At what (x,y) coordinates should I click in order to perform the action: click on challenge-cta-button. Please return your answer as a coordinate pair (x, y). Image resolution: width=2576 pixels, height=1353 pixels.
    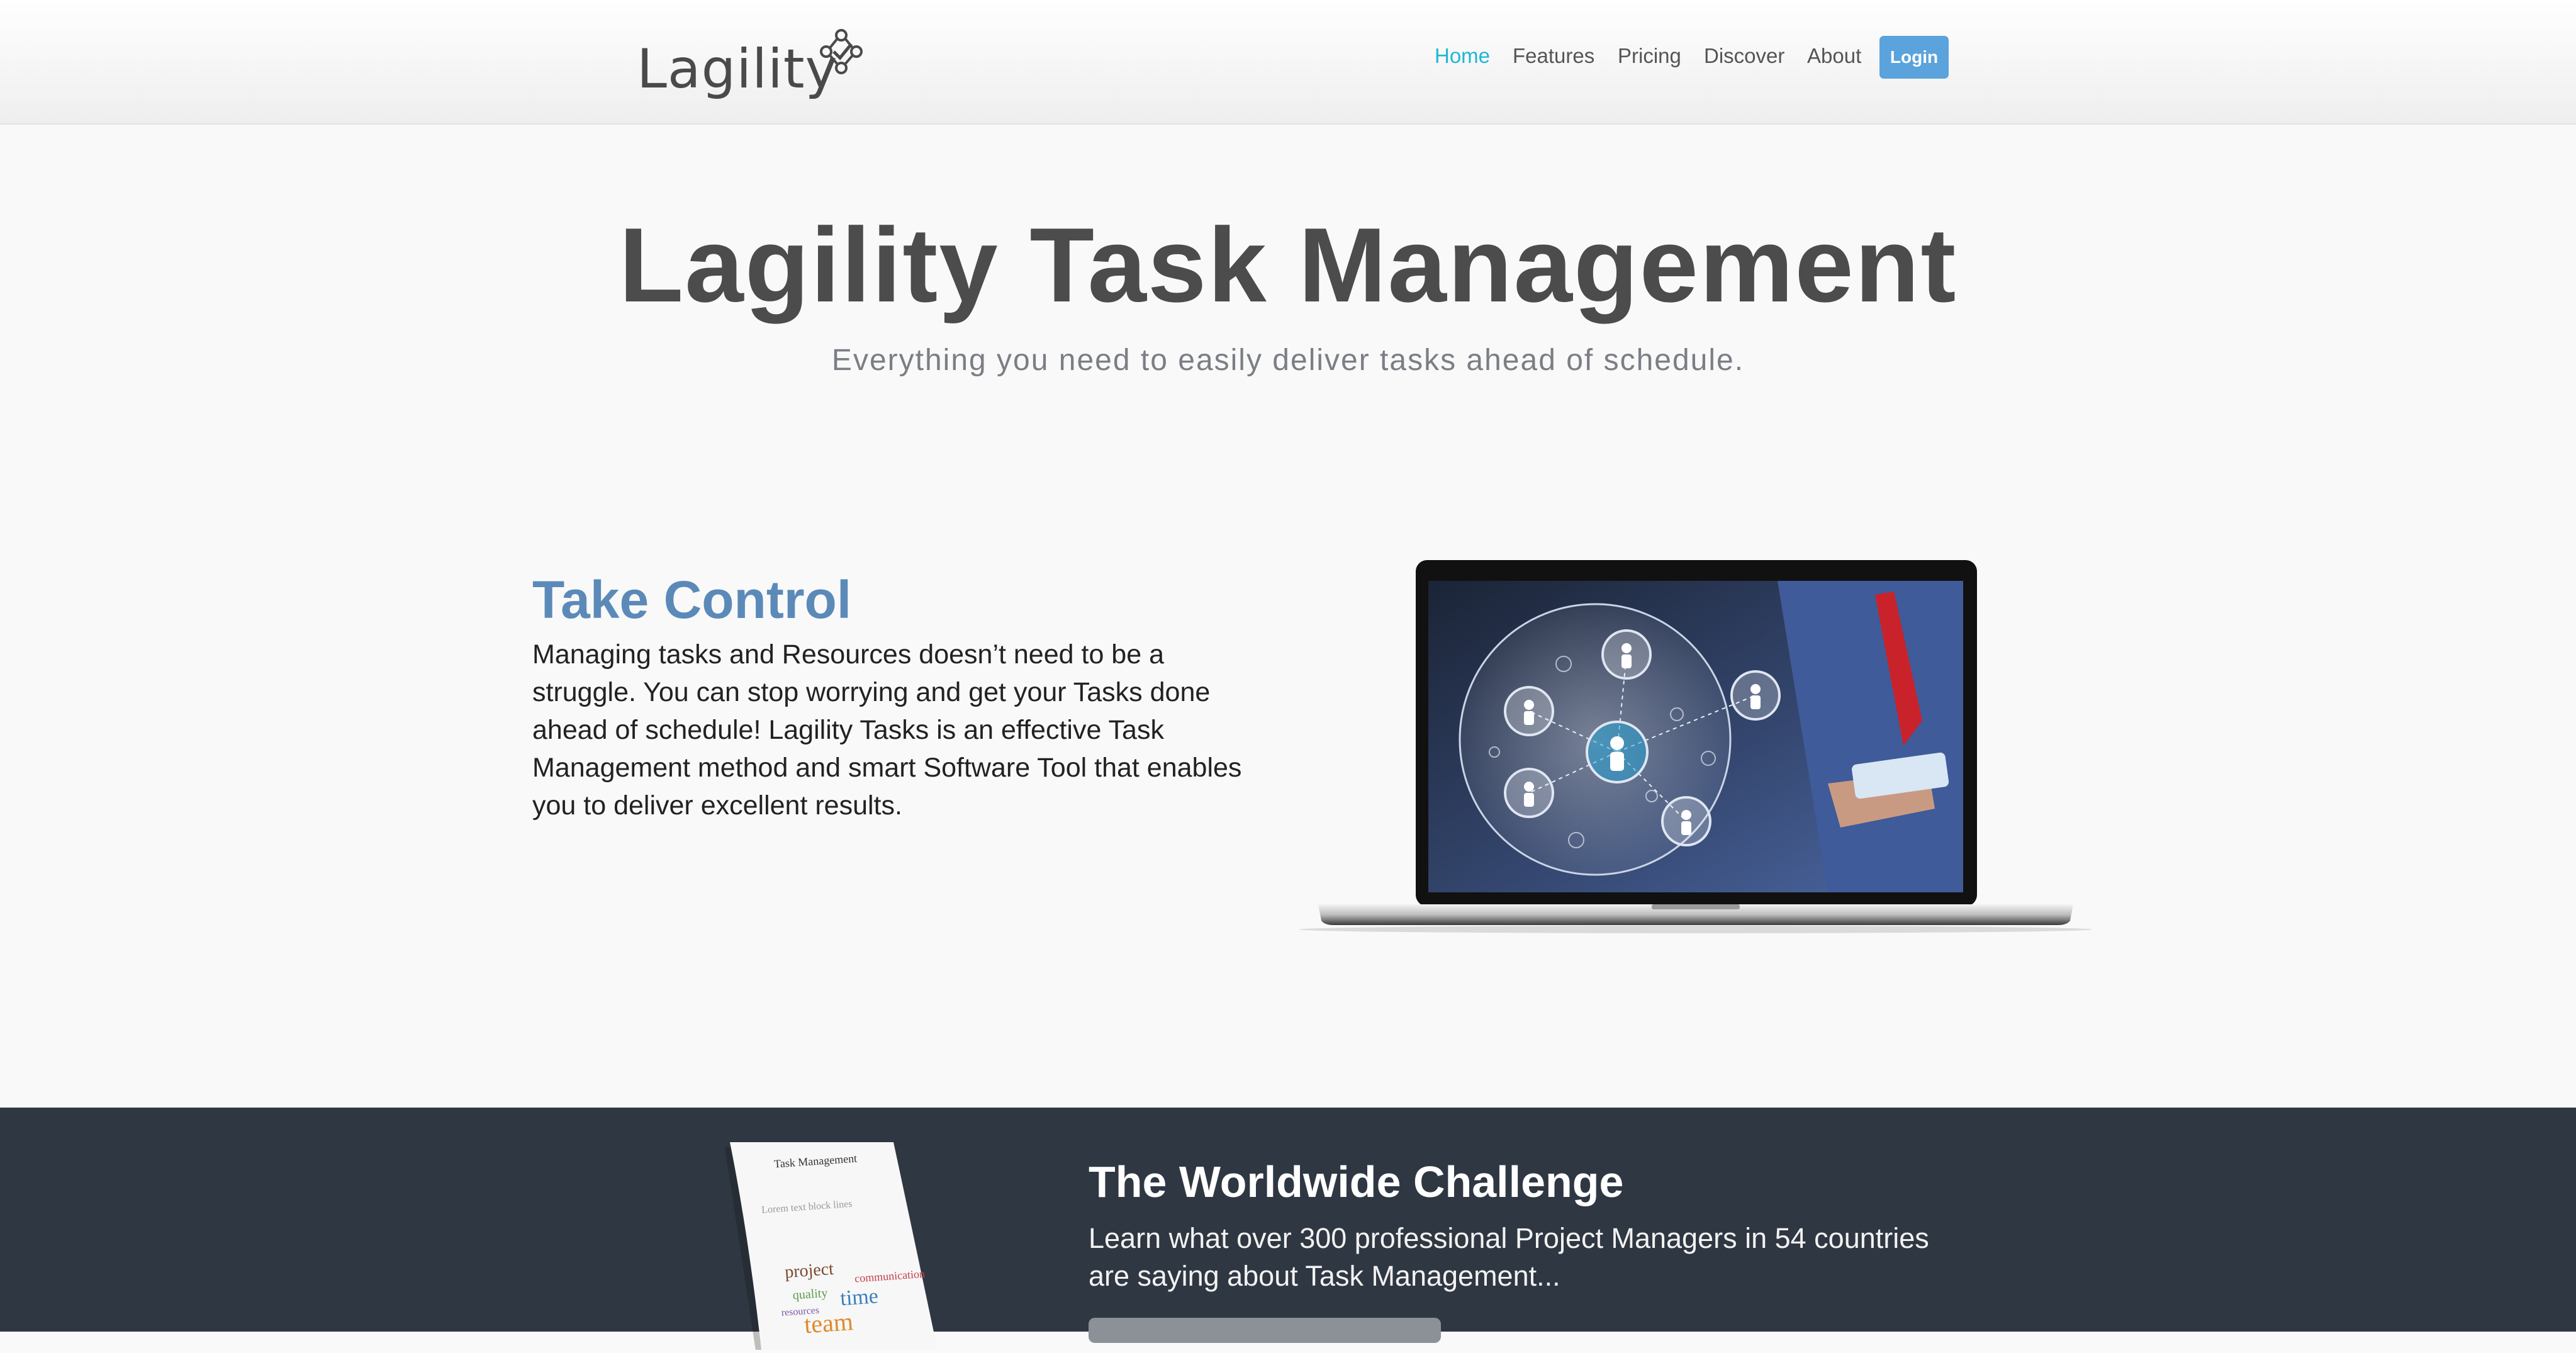
    Looking at the image, I should click on (1265, 1330).